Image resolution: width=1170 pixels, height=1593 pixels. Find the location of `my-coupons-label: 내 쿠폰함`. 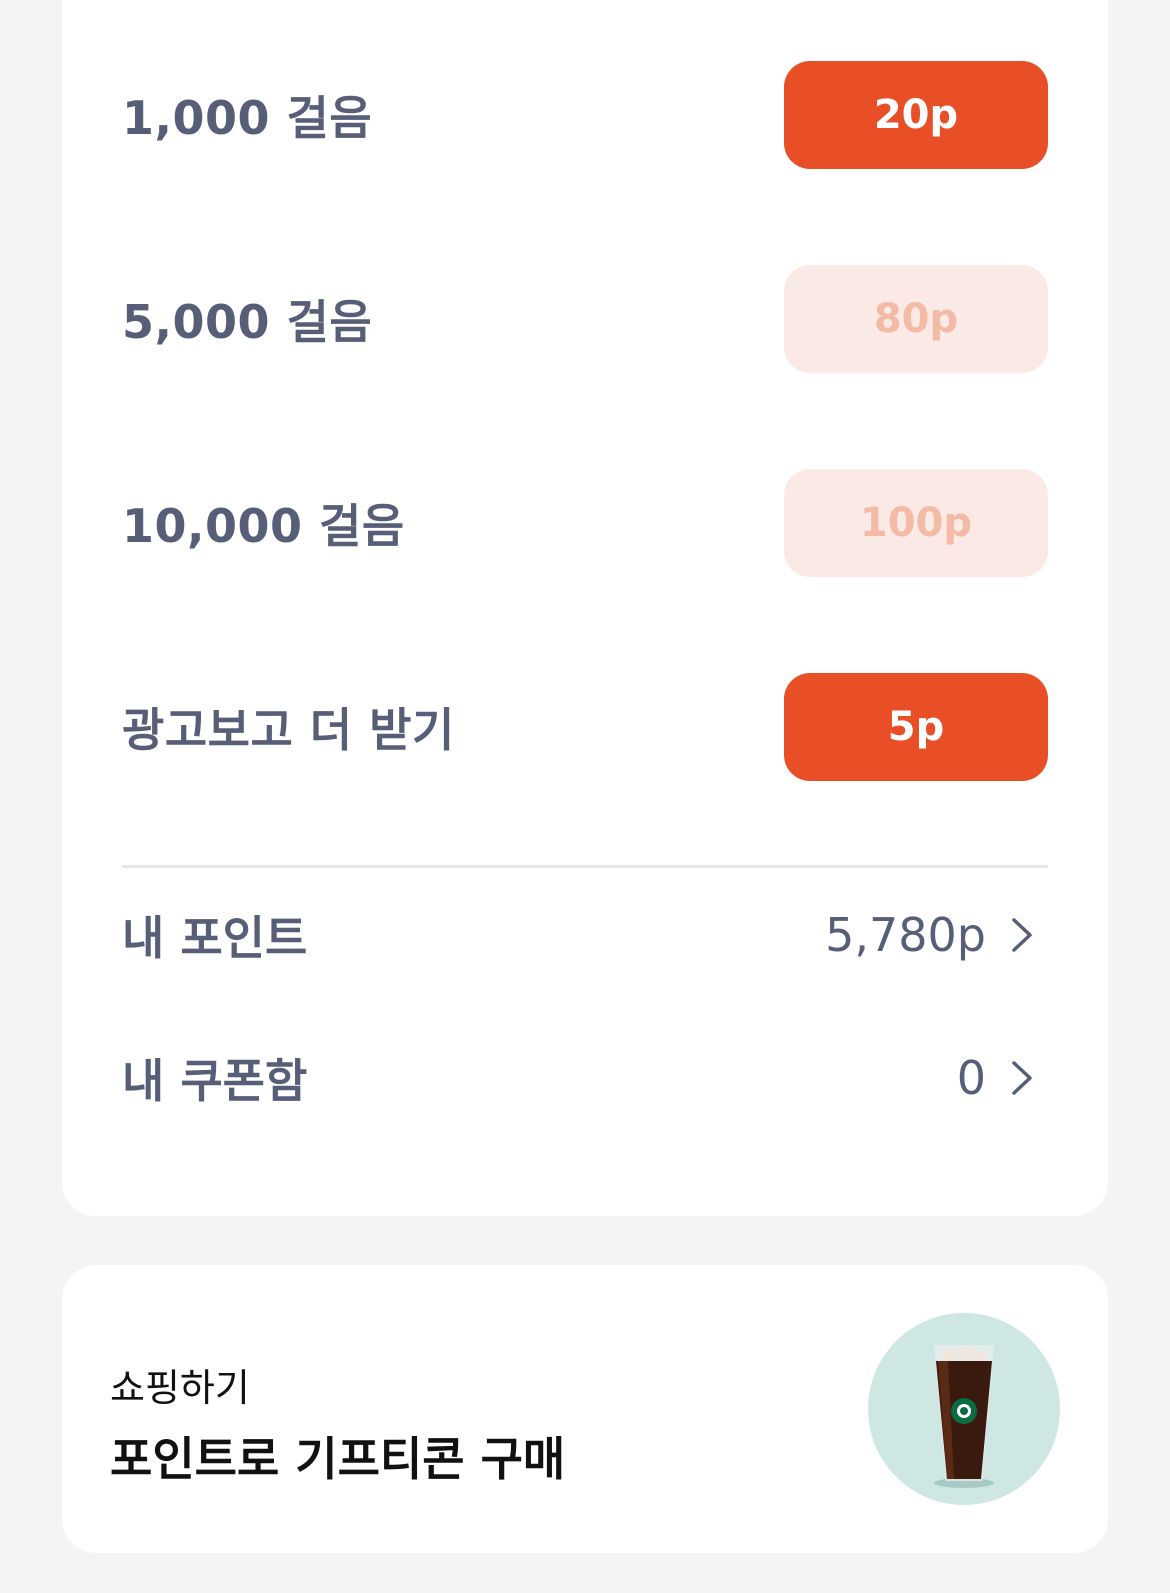

my-coupons-label: 내 쿠폰함 is located at coordinates (215, 1081).